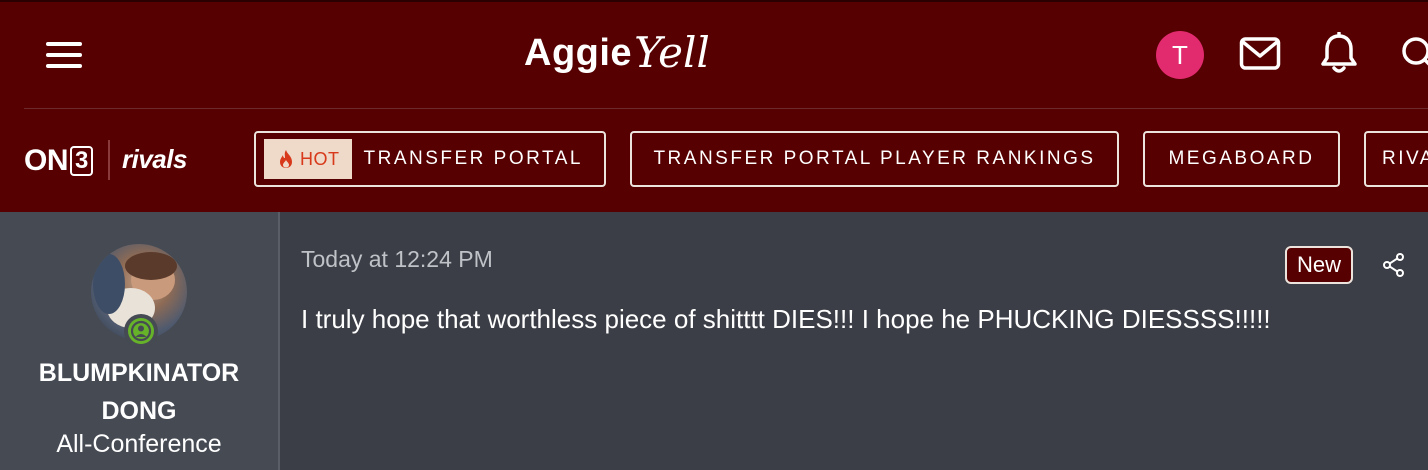  I want to click on rivals-logo: rivals, so click(154, 159).